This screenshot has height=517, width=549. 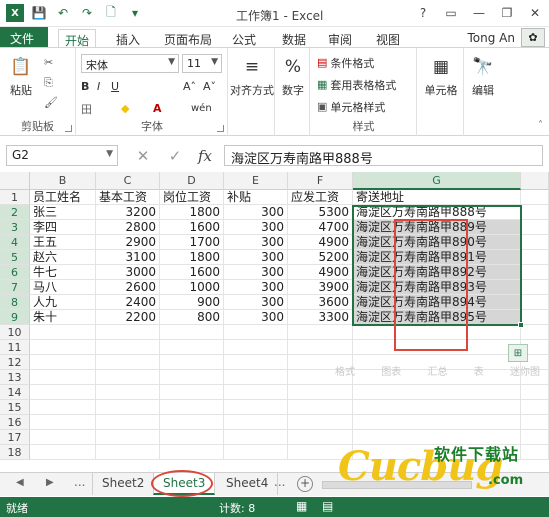 What do you see at coordinates (63, 227) in the screenshot?
I see `data-cell: 李四` at bounding box center [63, 227].